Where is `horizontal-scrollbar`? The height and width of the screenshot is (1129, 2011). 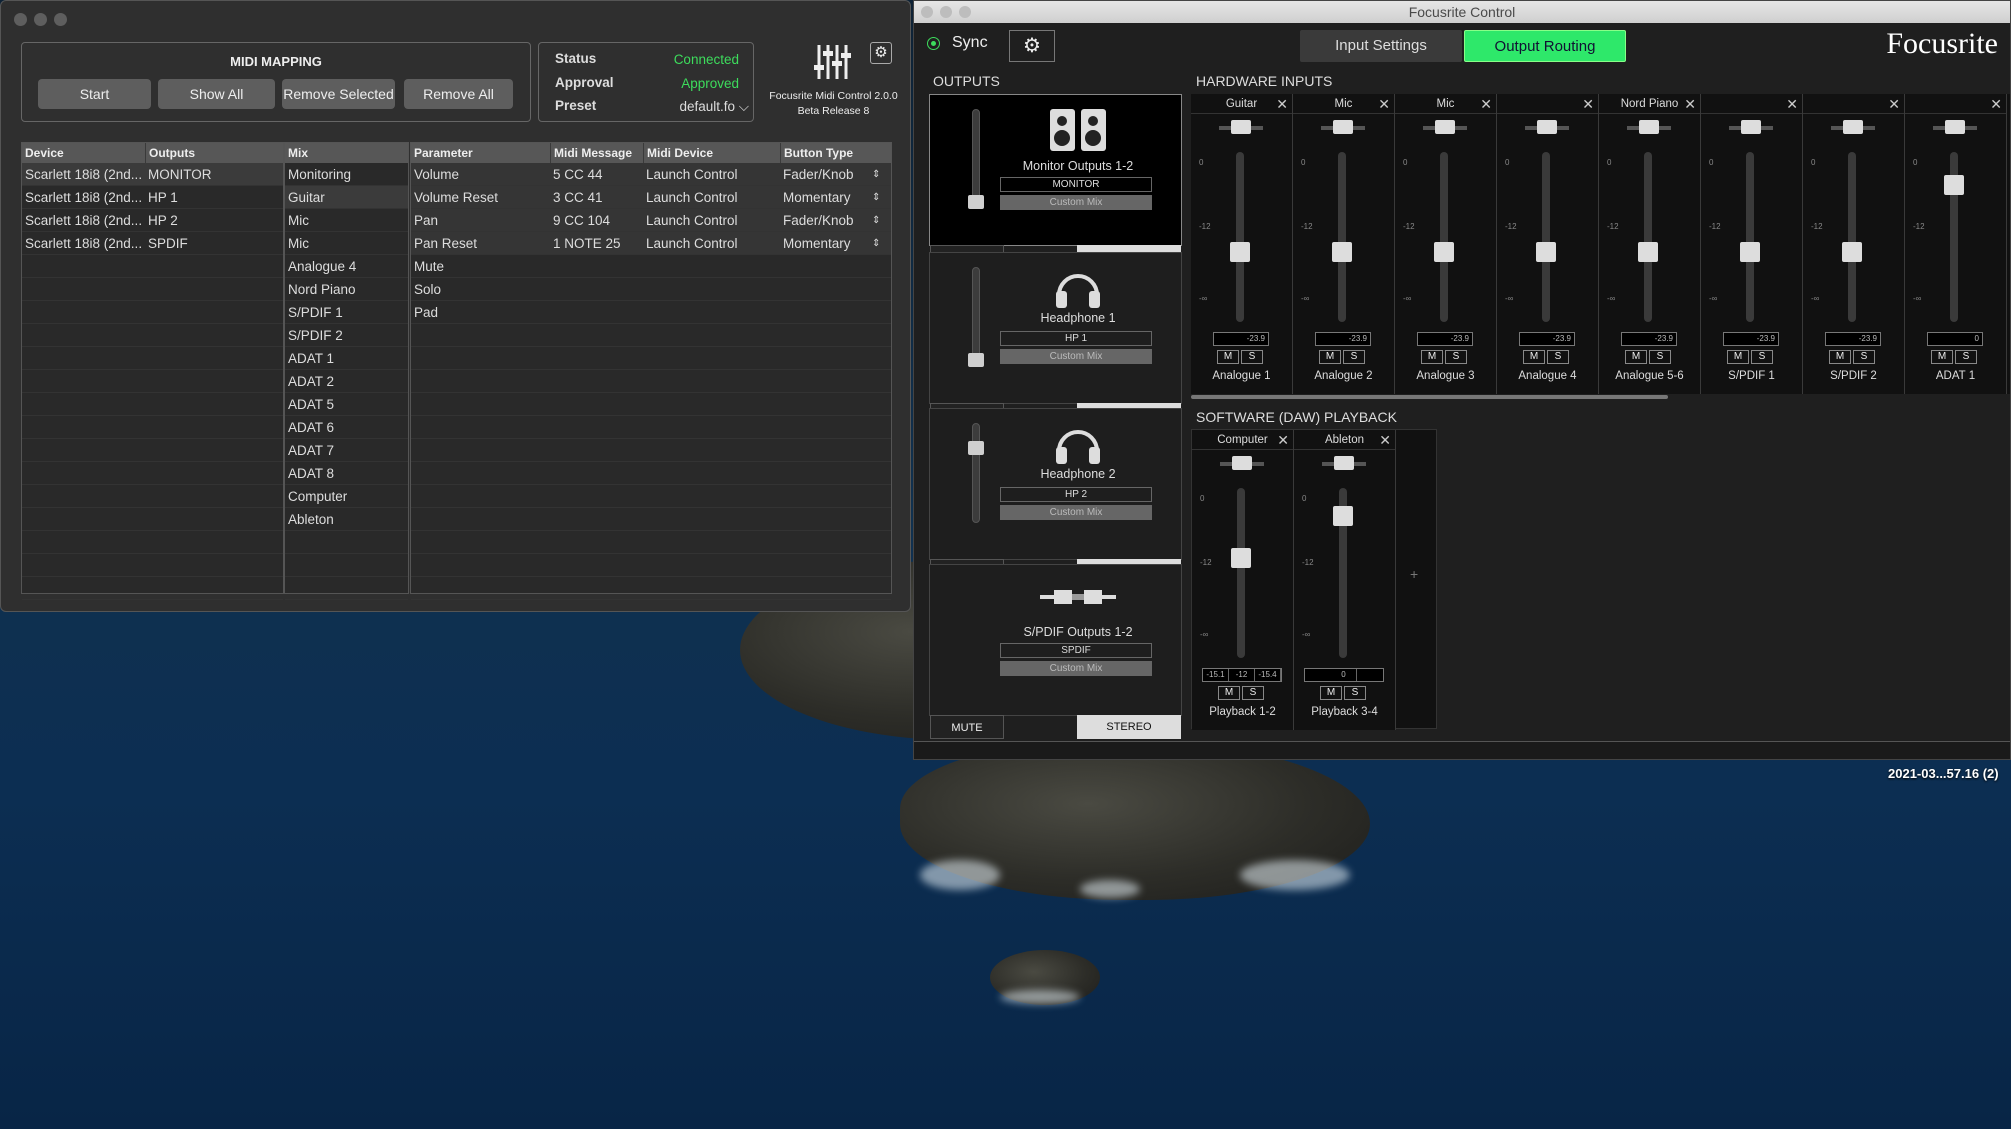 horizontal-scrollbar is located at coordinates (1429, 397).